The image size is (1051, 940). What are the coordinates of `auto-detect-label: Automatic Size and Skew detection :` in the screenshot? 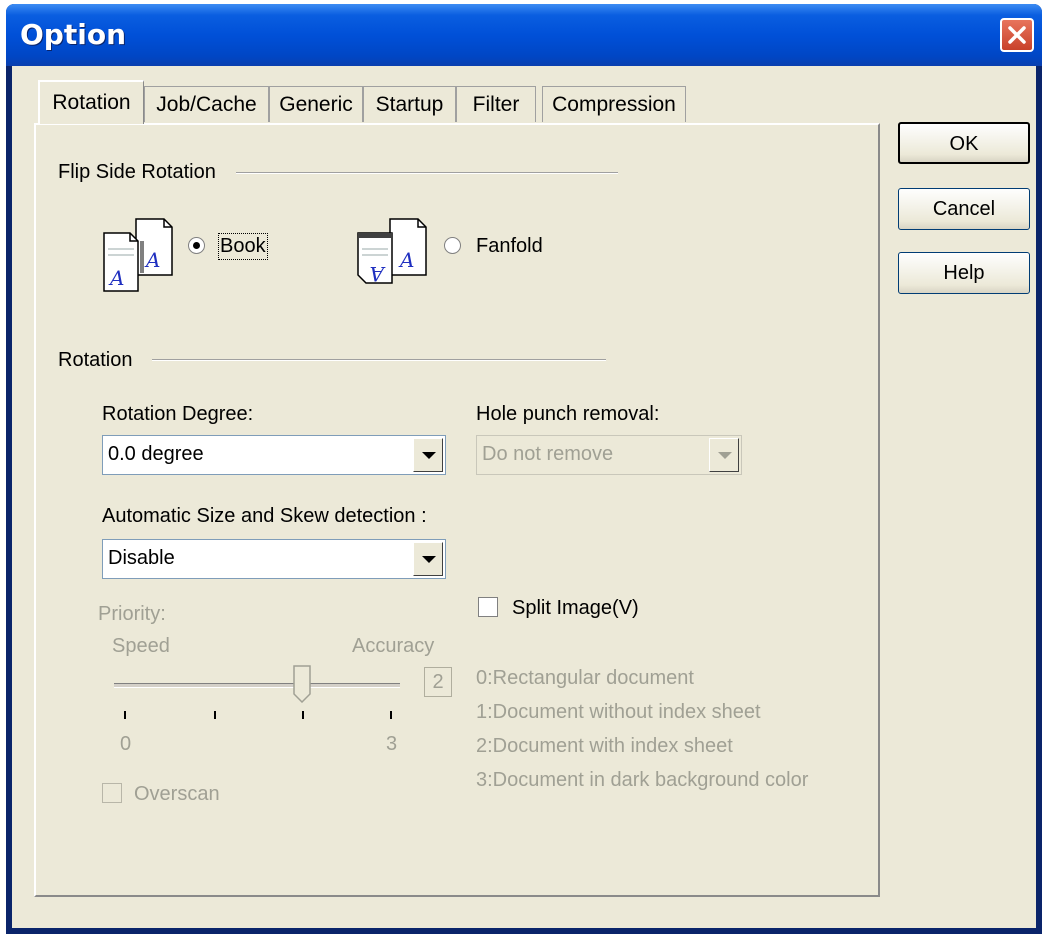 It's located at (264, 516).